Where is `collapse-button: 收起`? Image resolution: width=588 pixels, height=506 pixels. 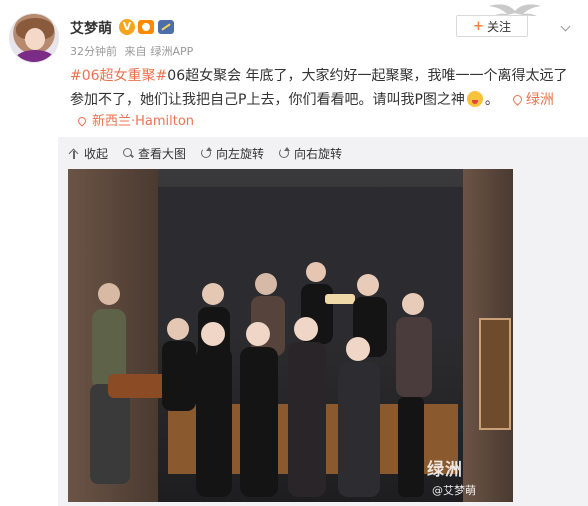
collapse-button: 收起 is located at coordinates (88, 153).